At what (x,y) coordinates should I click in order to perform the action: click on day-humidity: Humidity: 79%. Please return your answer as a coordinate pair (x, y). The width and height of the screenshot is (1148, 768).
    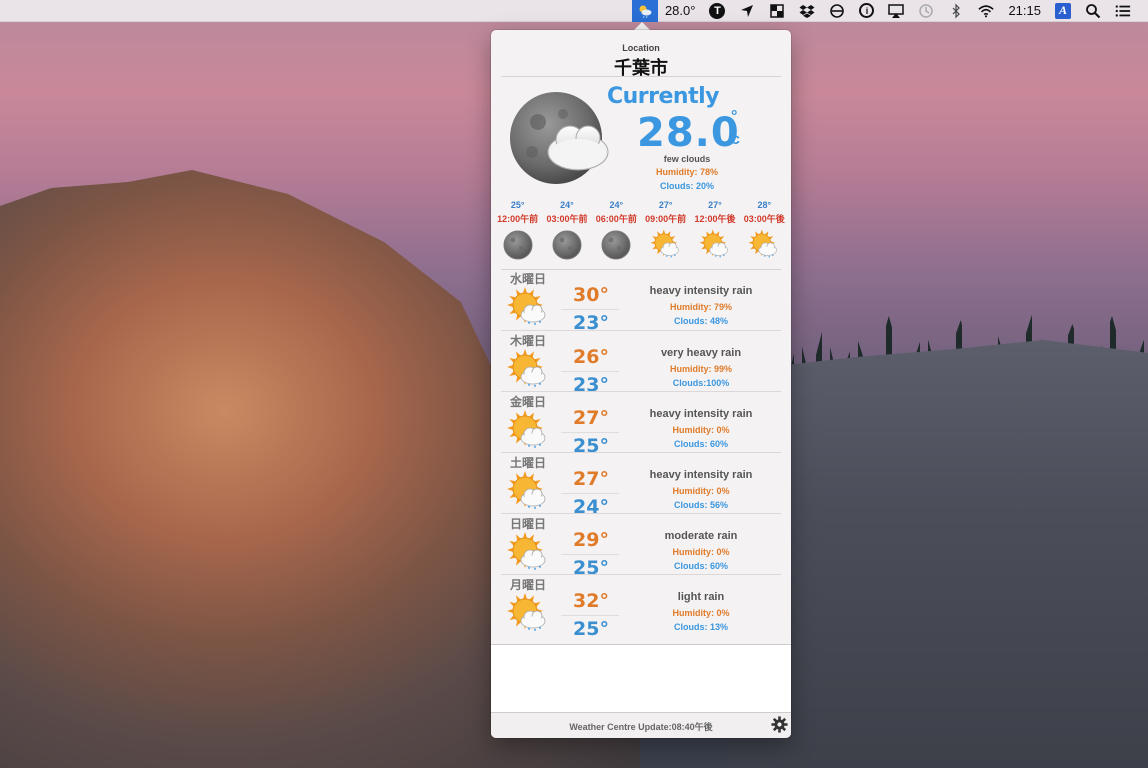
    Looking at the image, I should click on (700, 307).